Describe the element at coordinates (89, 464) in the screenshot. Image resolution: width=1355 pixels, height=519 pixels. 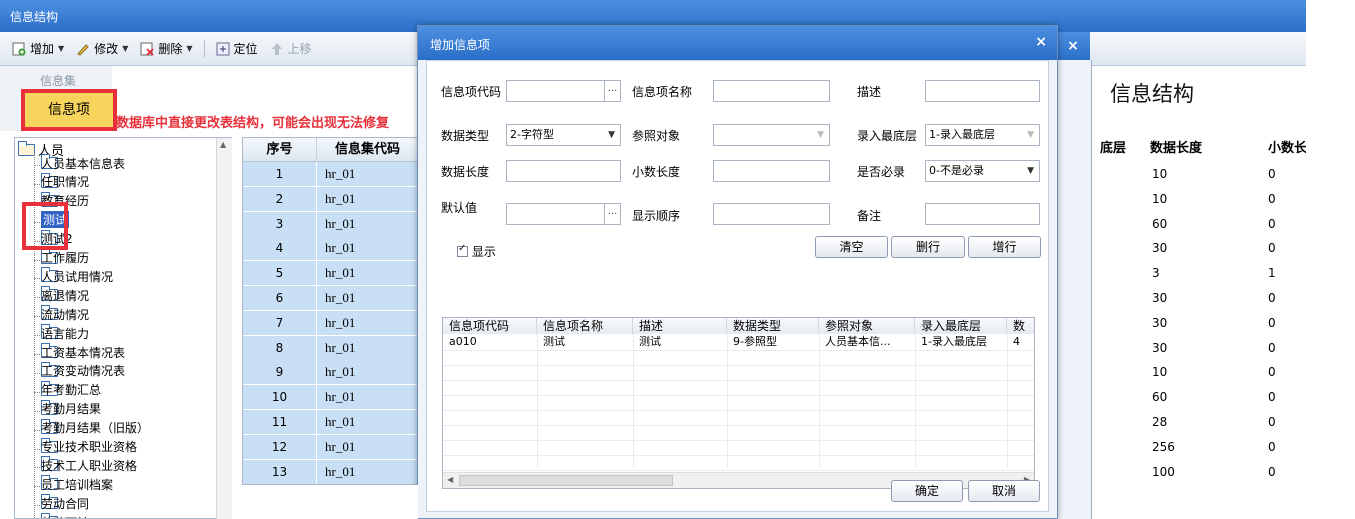
I see `tree-item: 技术工人职业资格` at that location.